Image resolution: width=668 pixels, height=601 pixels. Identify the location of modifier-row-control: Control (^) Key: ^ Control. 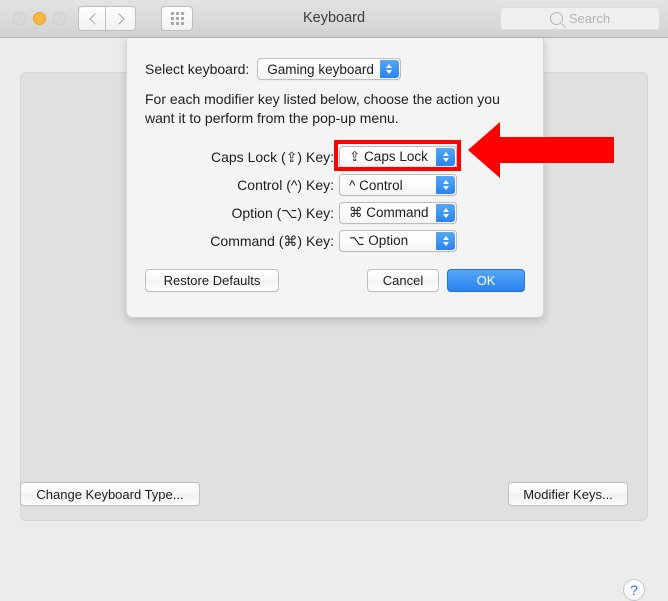
(336, 185).